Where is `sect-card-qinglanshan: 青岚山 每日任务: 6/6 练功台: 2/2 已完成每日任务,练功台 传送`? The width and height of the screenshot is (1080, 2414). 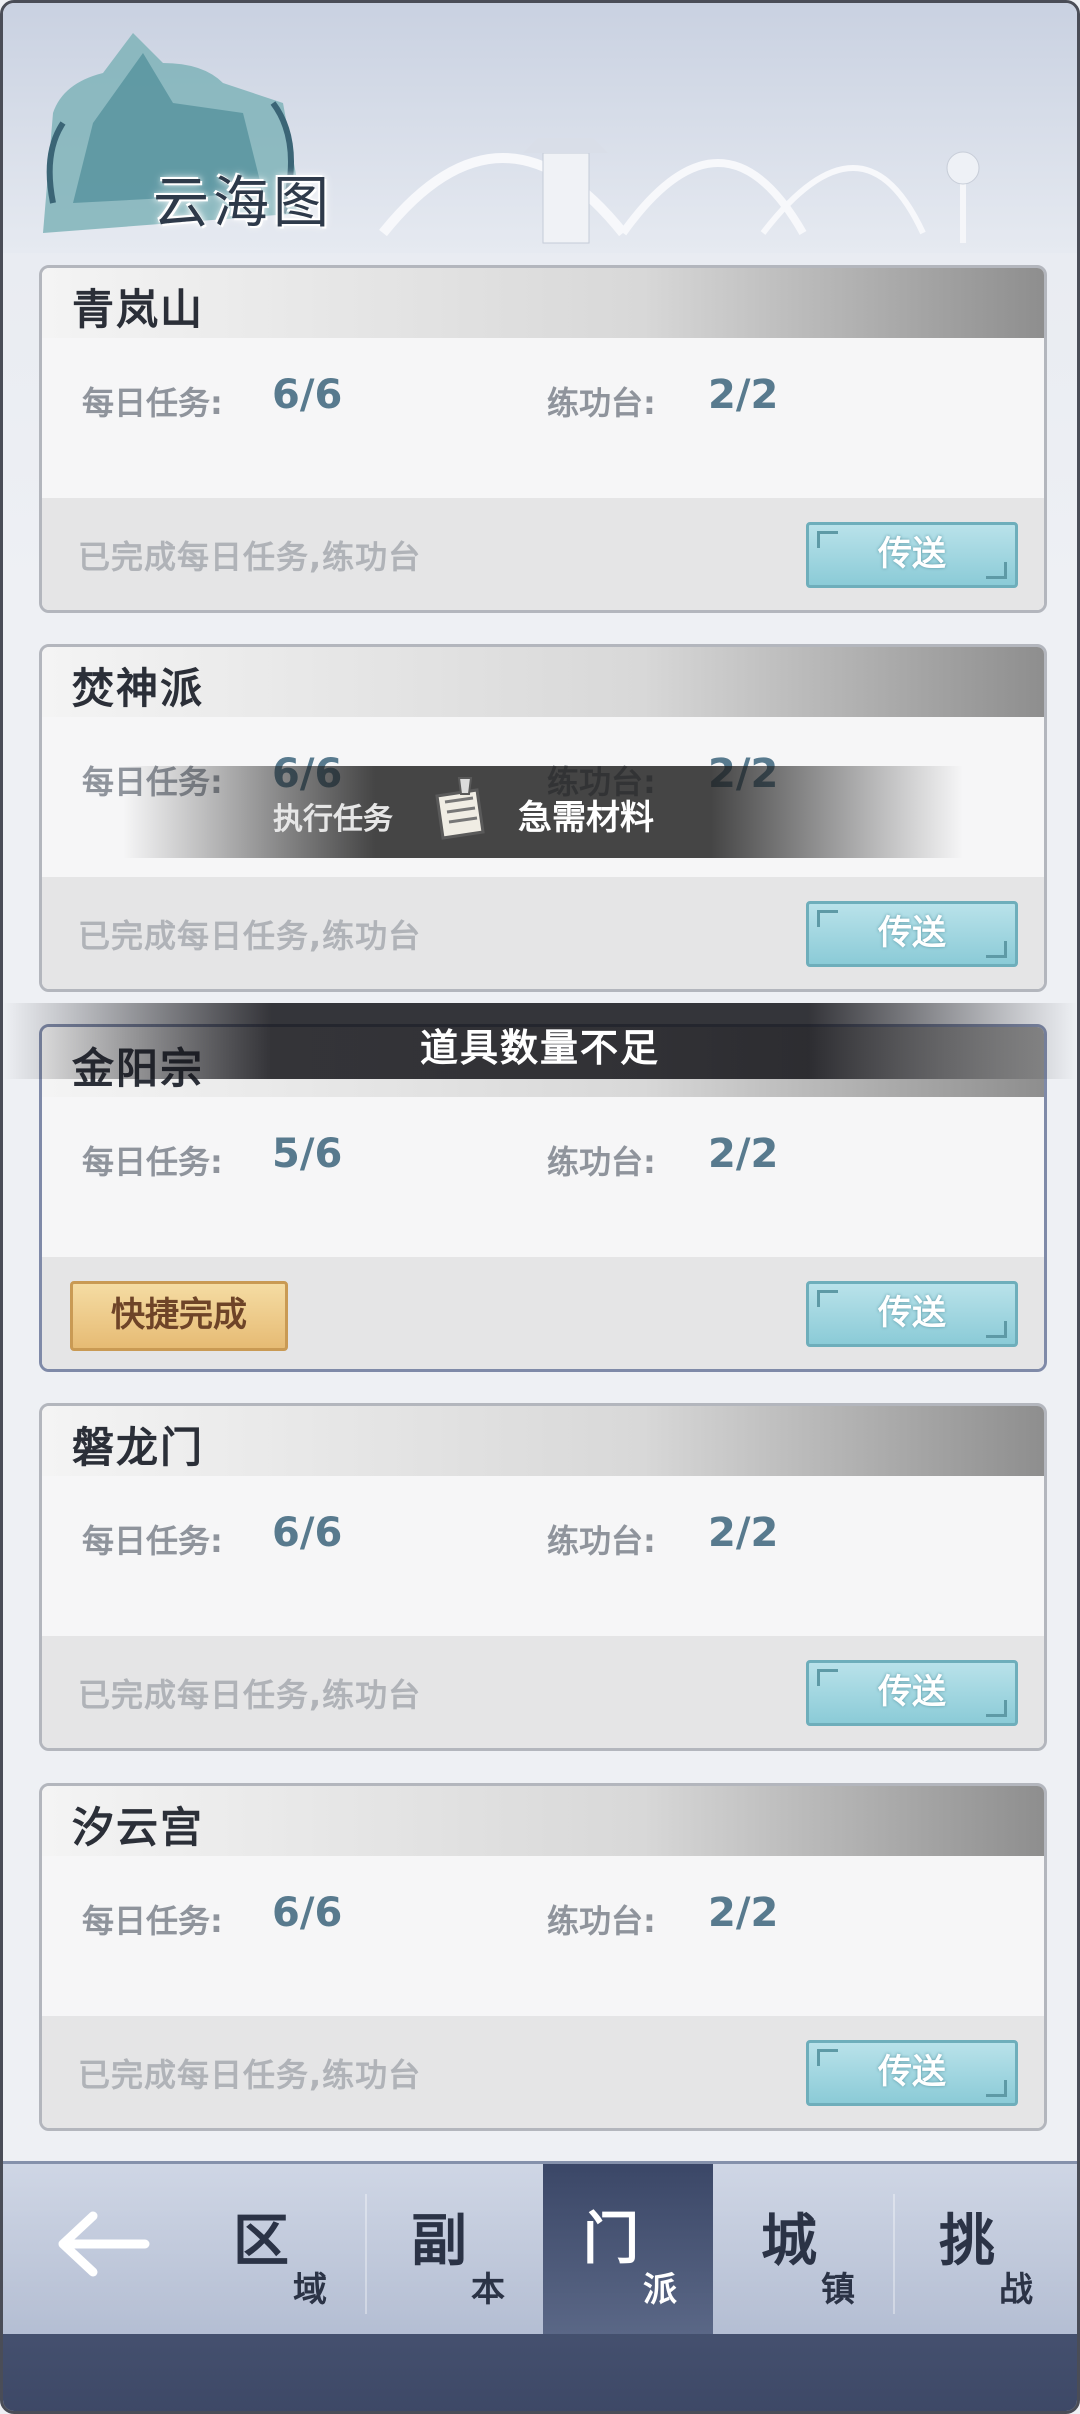
sect-card-qinglanshan: 青岚山 每日任务: 6/6 练功台: 2/2 已完成每日任务,练功台 传送 is located at coordinates (543, 439).